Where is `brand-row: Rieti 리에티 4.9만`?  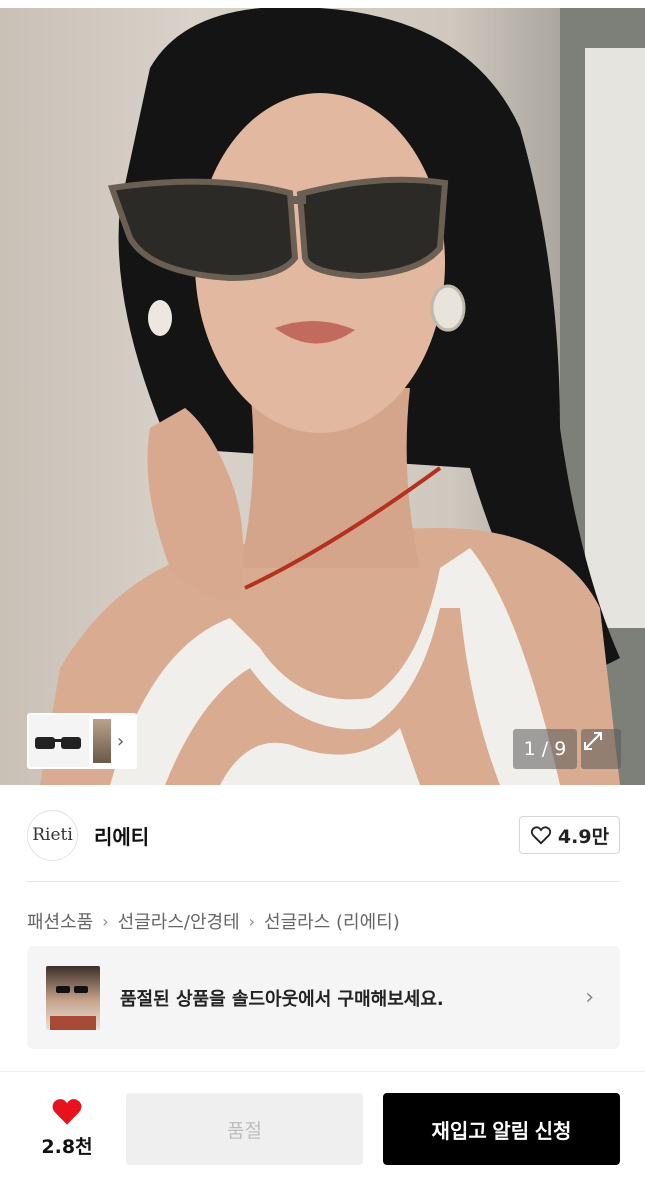
brand-row: Rieti 리에티 4.9만 is located at coordinates (323, 835).